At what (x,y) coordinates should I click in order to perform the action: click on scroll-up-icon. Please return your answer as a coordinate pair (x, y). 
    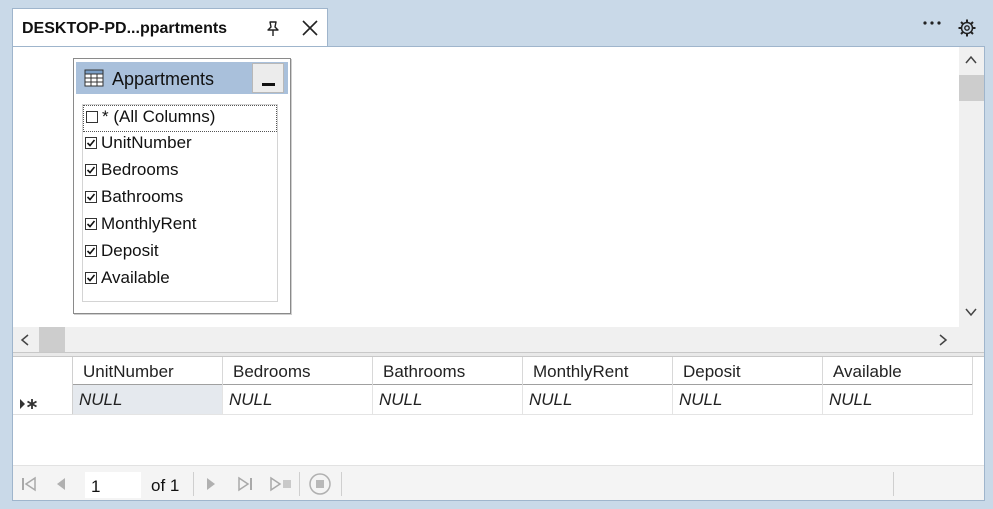
    Looking at the image, I should click on (971, 59).